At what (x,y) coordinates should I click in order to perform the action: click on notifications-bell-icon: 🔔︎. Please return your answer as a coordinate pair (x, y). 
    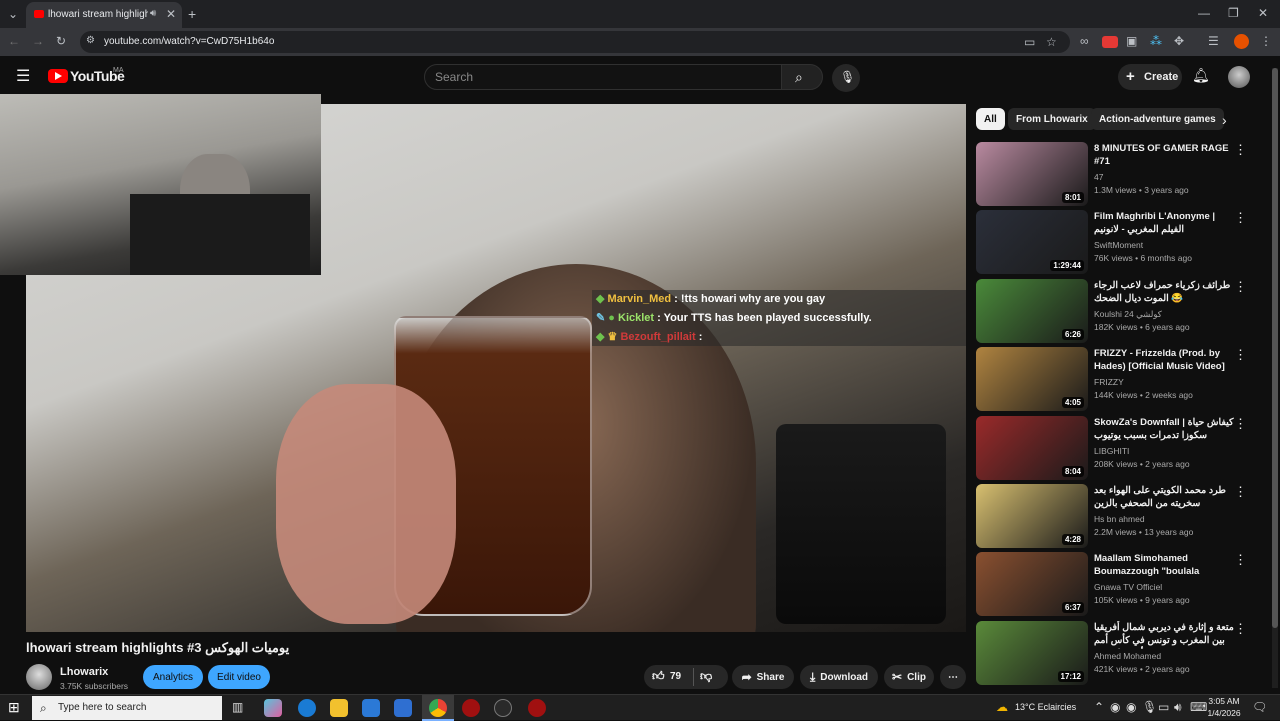
    Looking at the image, I should click on (1201, 75).